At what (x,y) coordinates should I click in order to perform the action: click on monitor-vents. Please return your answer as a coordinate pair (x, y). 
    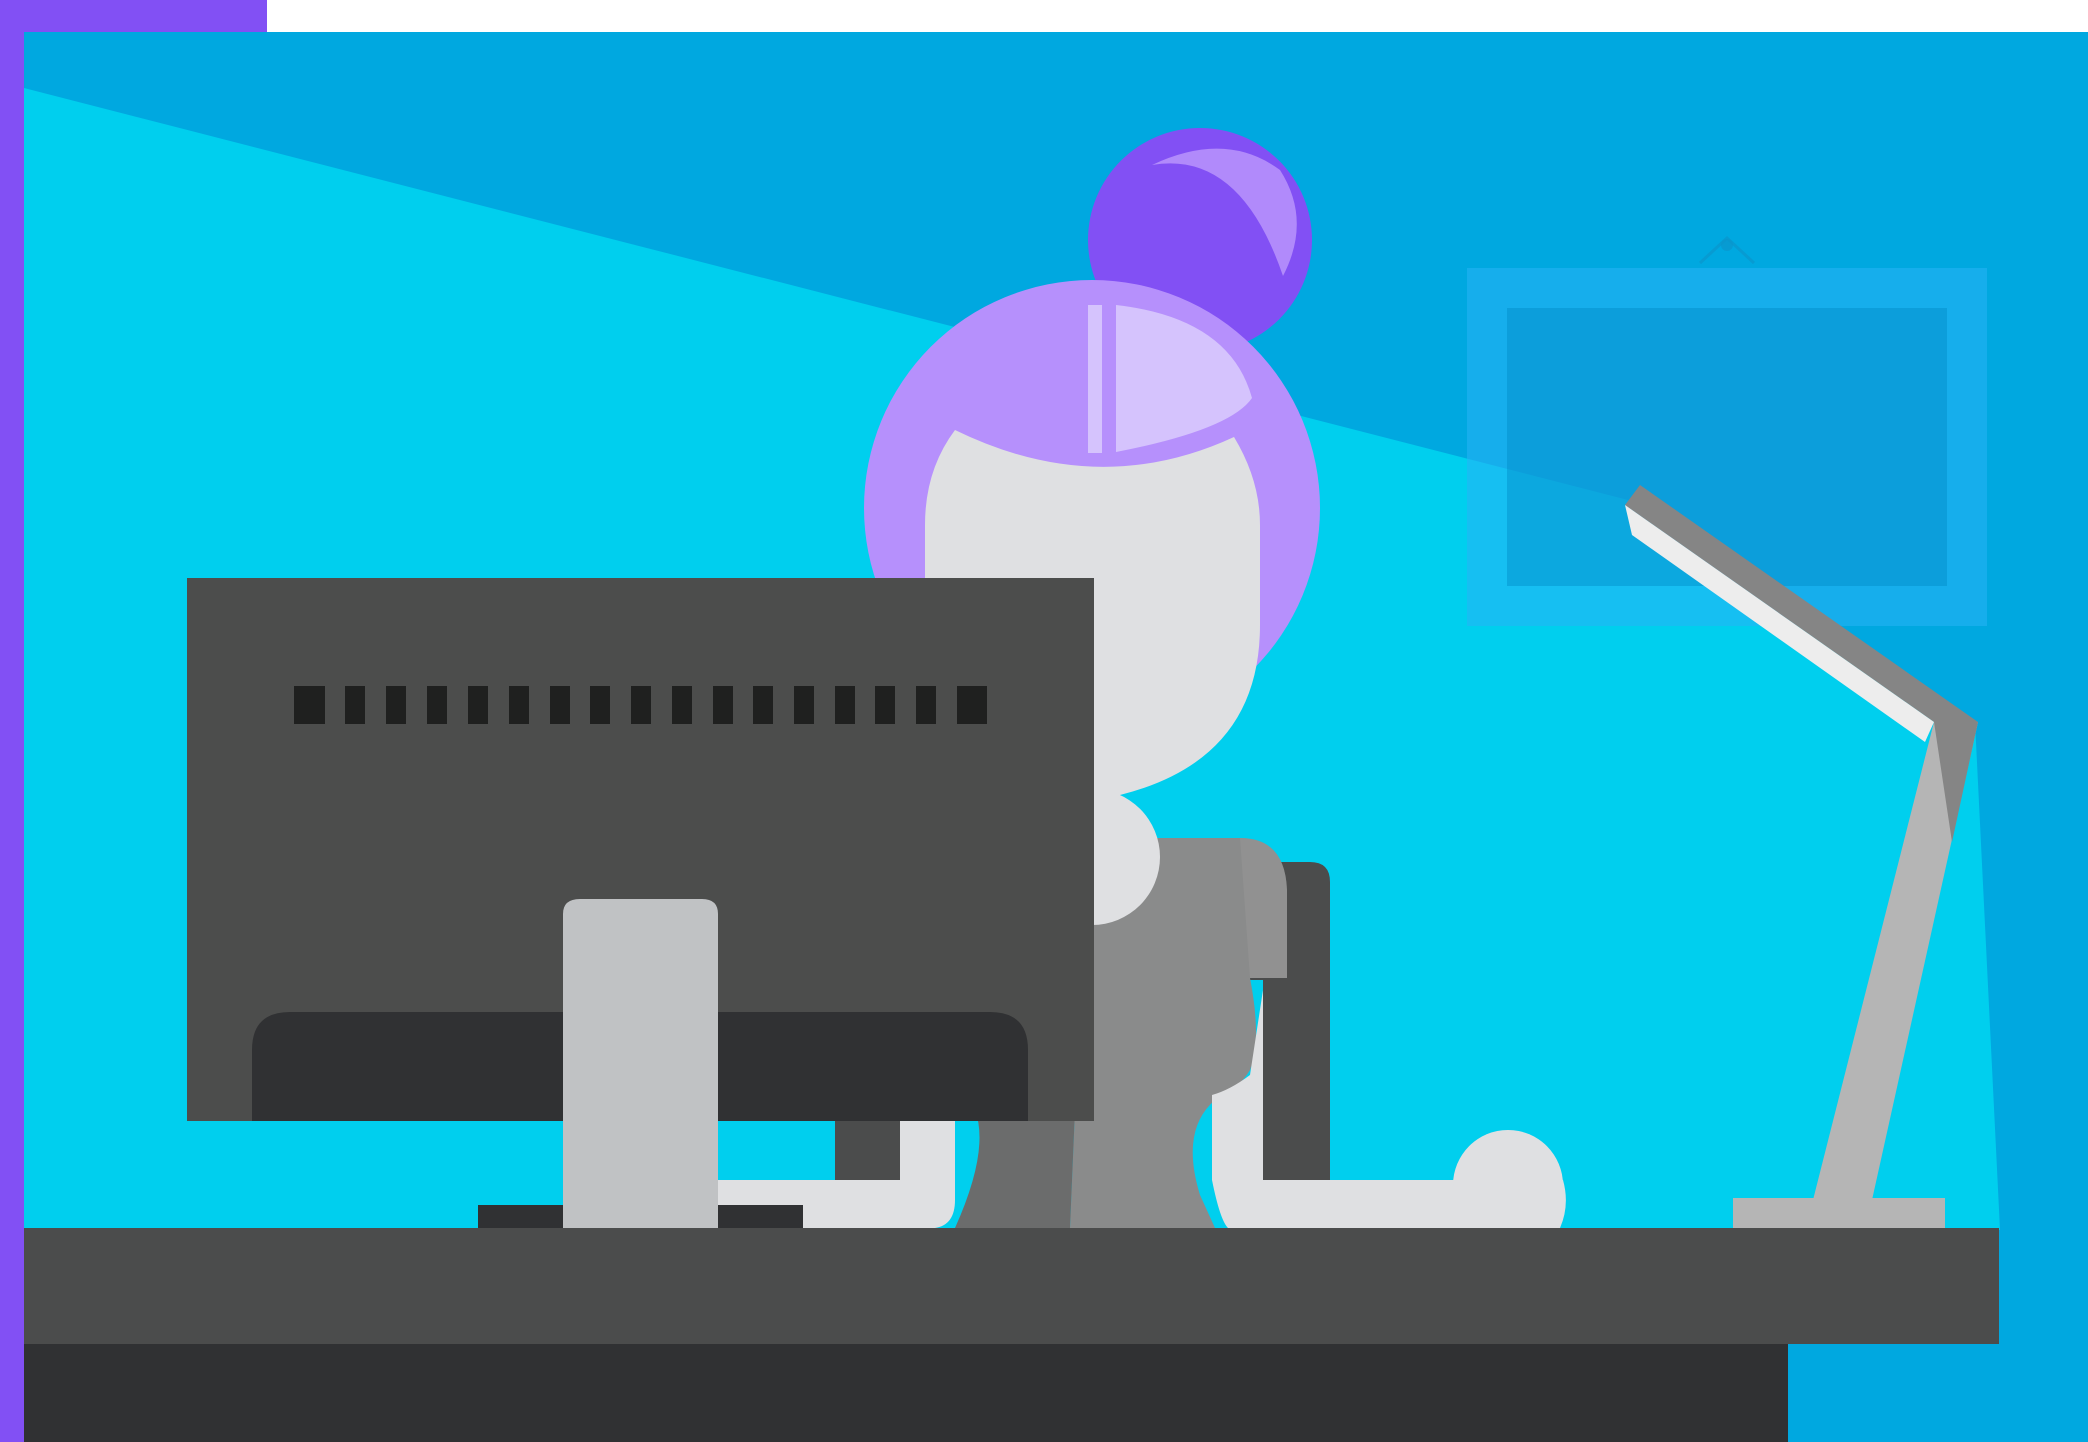
    Looking at the image, I should click on (640, 705).